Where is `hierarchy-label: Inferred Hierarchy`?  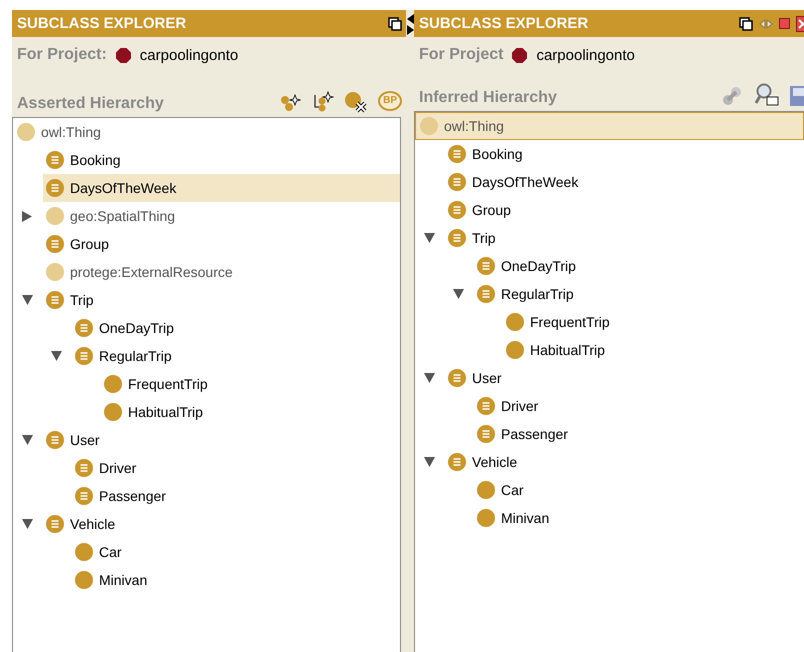 hierarchy-label: Inferred Hierarchy is located at coordinates (488, 98).